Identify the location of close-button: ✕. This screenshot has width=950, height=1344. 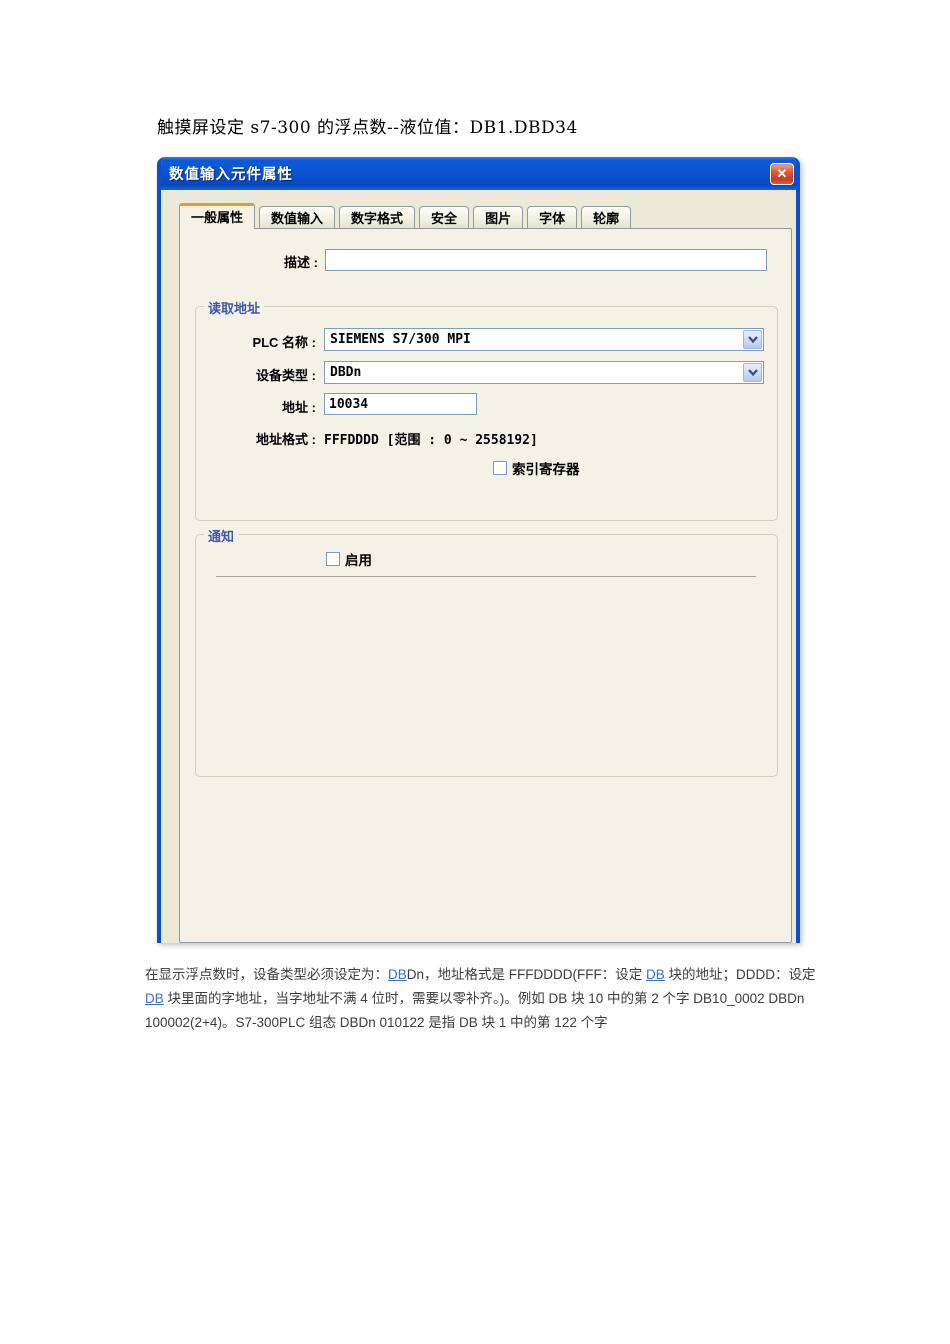
(782, 173).